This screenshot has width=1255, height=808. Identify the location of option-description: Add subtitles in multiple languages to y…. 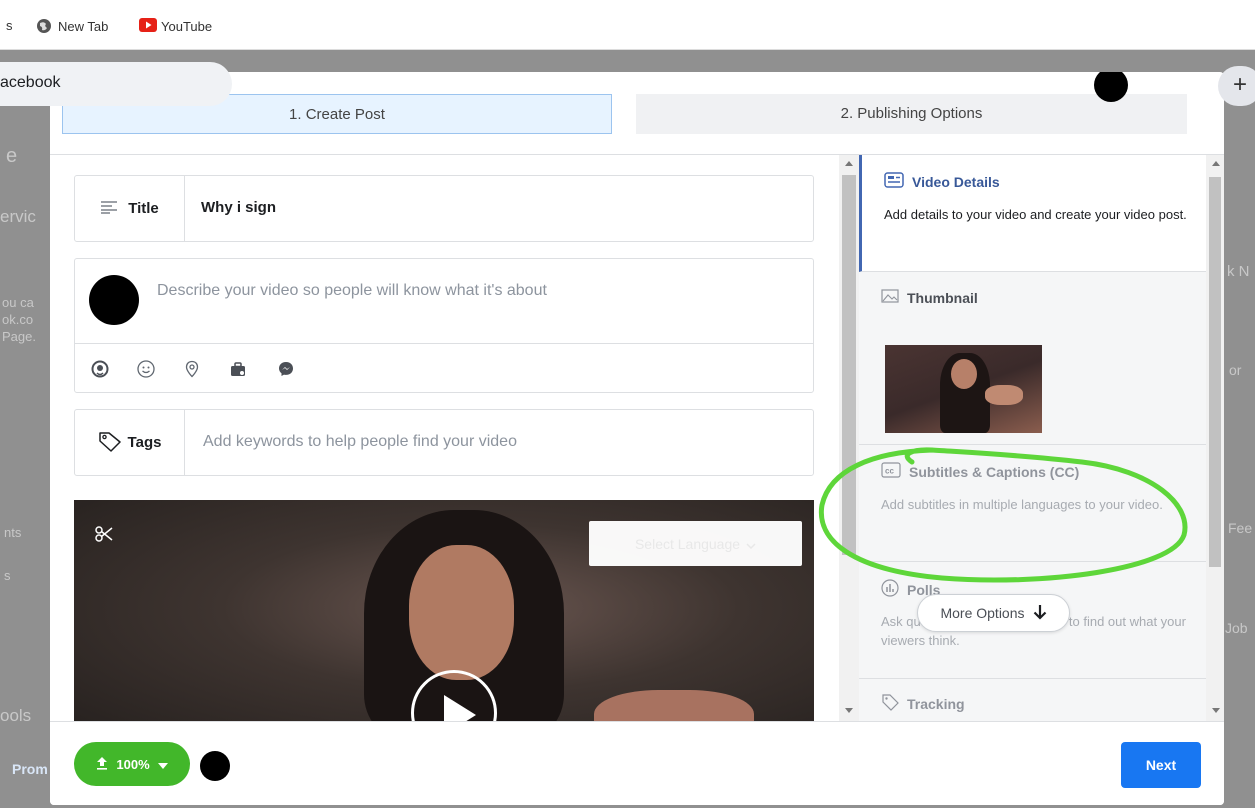
(1022, 504).